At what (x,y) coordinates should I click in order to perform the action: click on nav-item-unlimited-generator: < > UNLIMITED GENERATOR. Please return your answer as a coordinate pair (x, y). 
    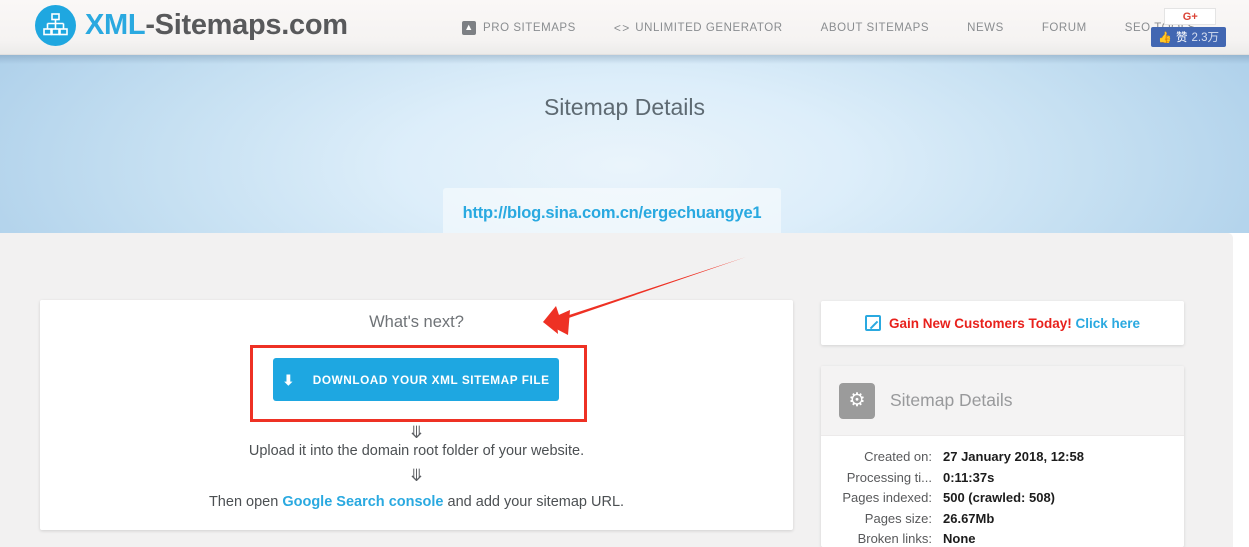
    Looking at the image, I should click on (698, 28).